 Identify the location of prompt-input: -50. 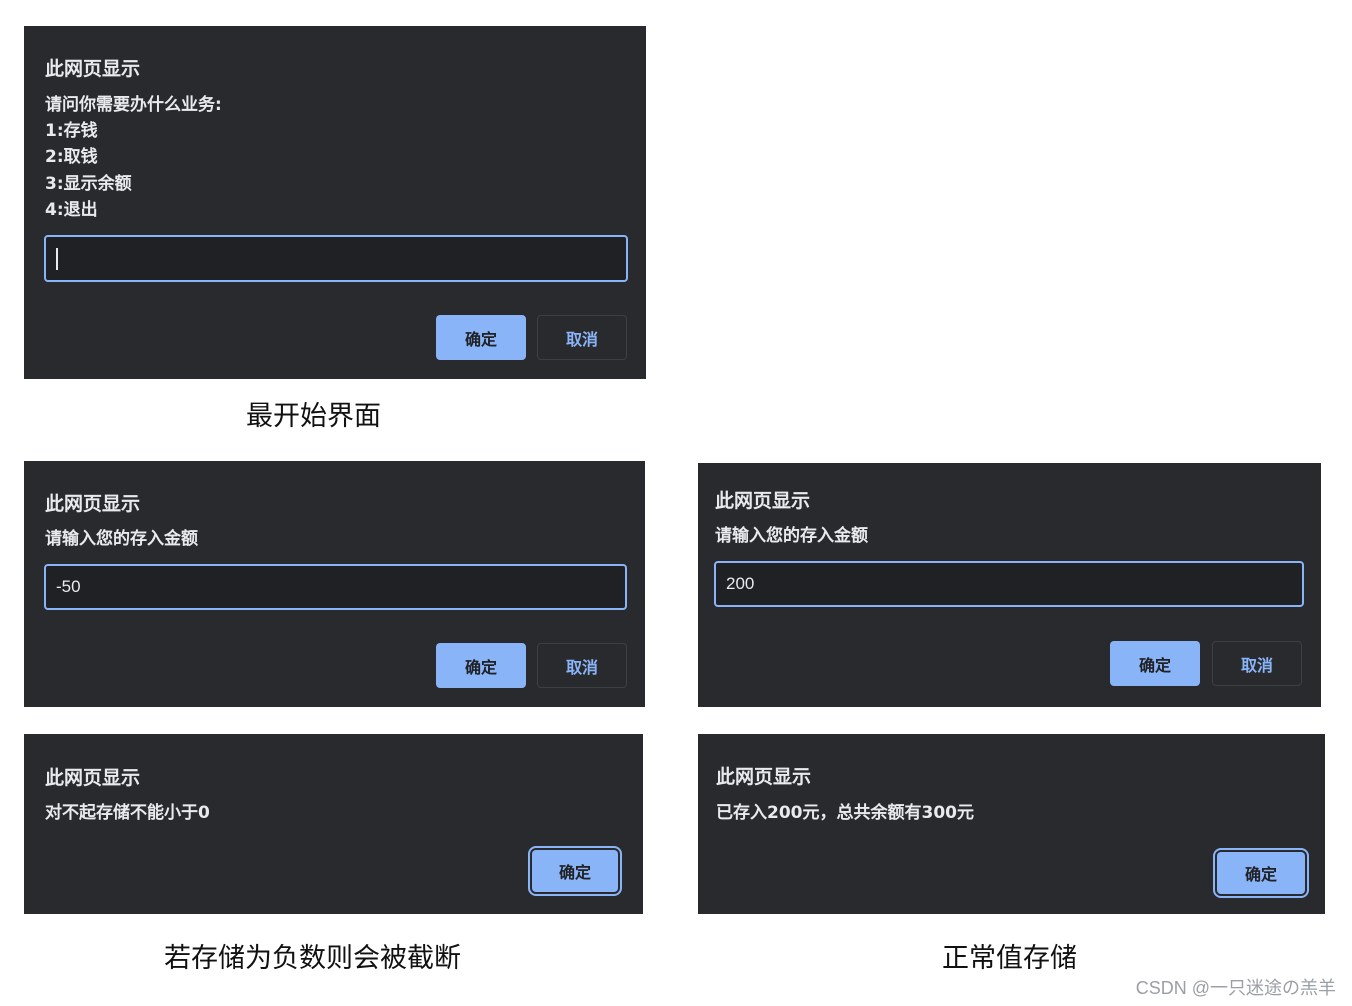
(335, 587).